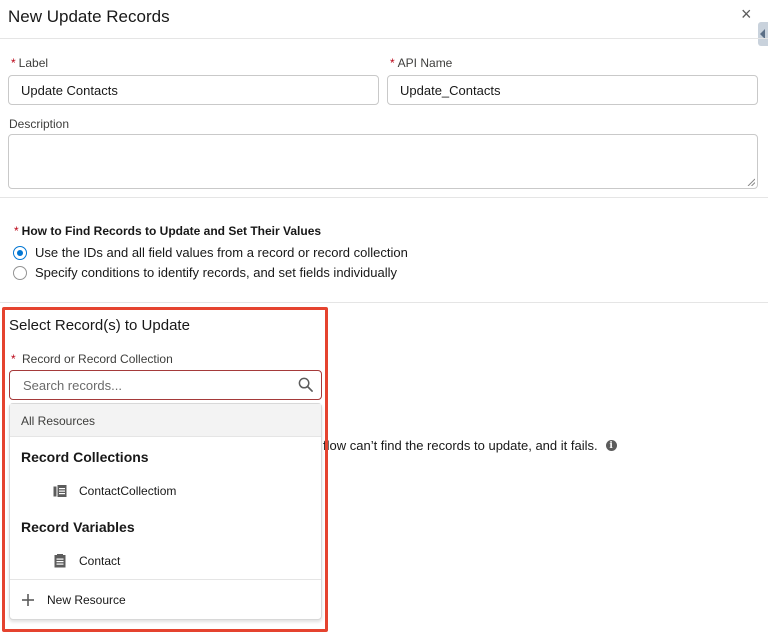 The height and width of the screenshot is (638, 768). What do you see at coordinates (165, 599) in the screenshot?
I see `new-resource-button: New Resource` at bounding box center [165, 599].